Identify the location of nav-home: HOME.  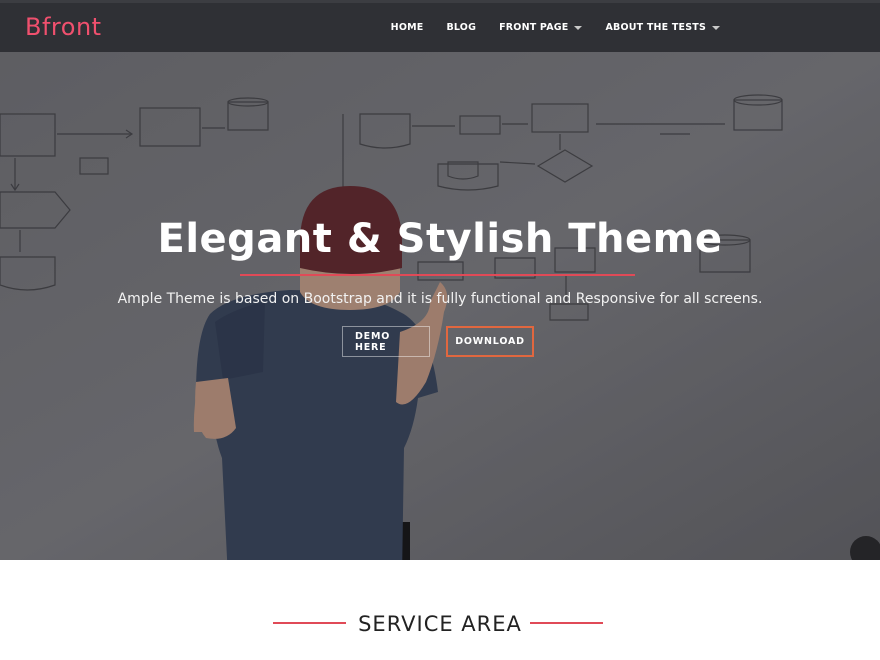
(407, 27).